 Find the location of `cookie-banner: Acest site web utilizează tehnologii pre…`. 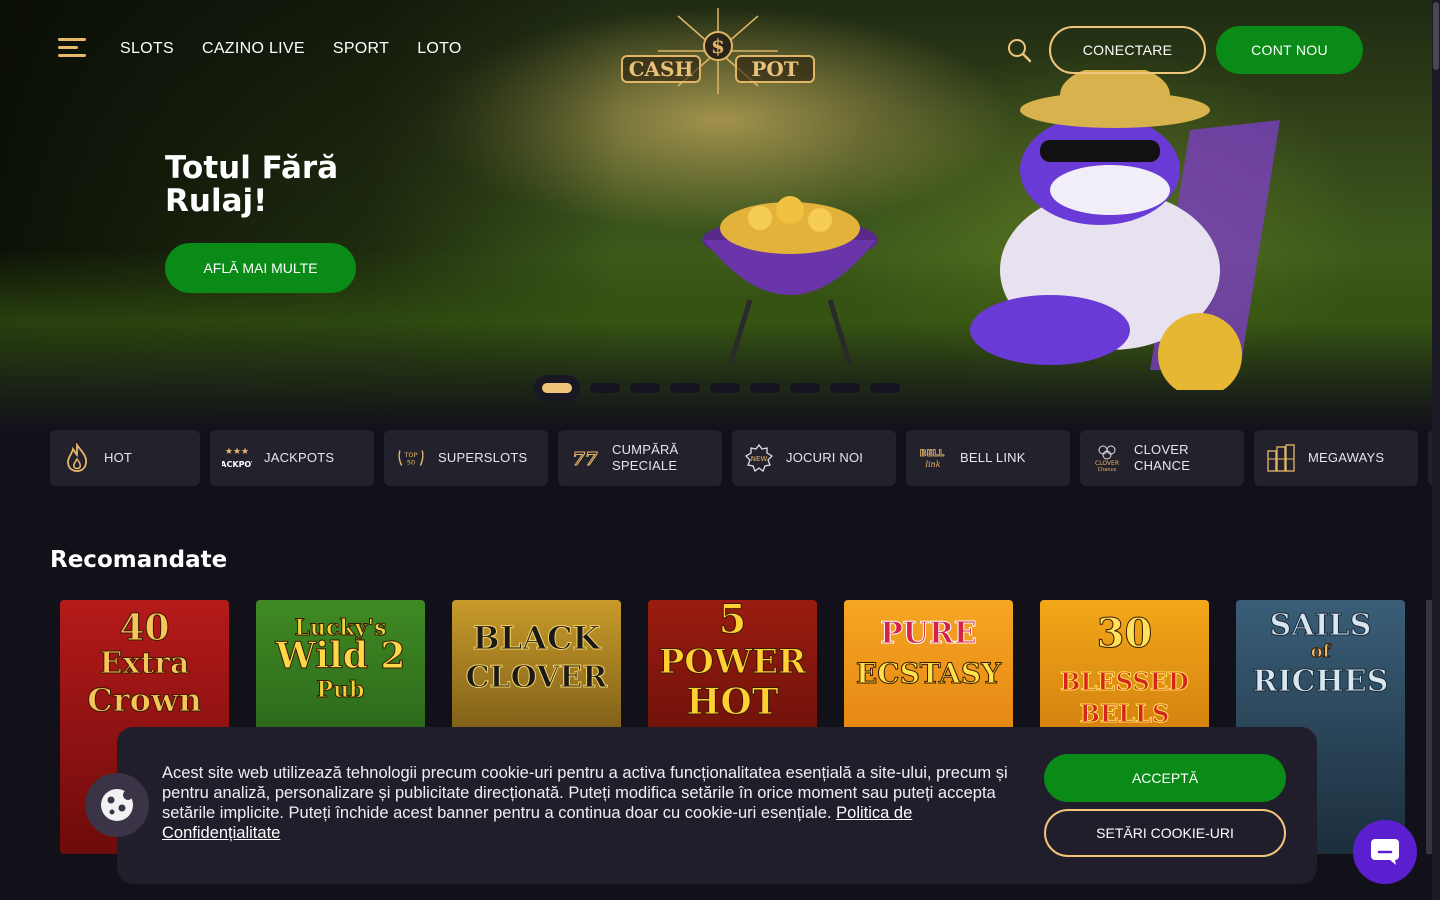

cookie-banner: Acest site web utilizează tehnologii pre… is located at coordinates (717, 805).